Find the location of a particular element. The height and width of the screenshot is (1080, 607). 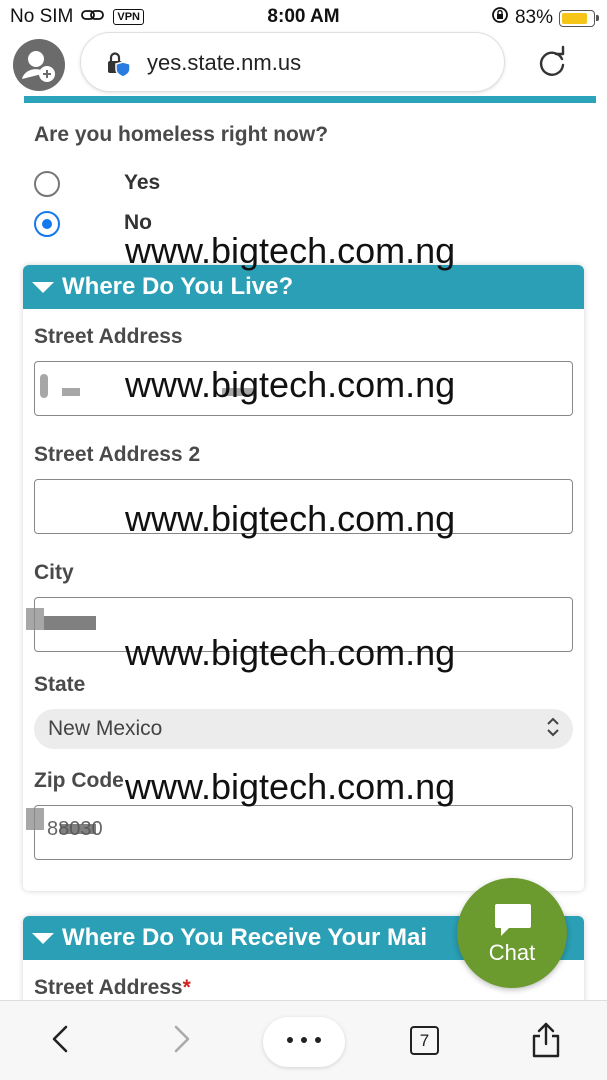

street-address-2-label: Street Address 2 is located at coordinates (117, 454).